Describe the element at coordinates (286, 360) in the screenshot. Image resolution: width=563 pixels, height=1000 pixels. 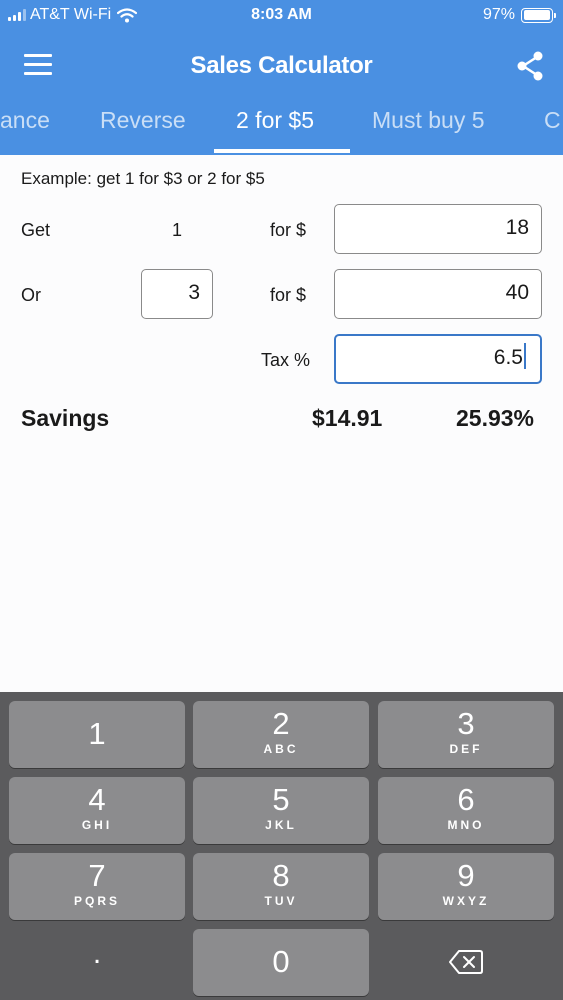
I see `tax-label: Tax %` at that location.